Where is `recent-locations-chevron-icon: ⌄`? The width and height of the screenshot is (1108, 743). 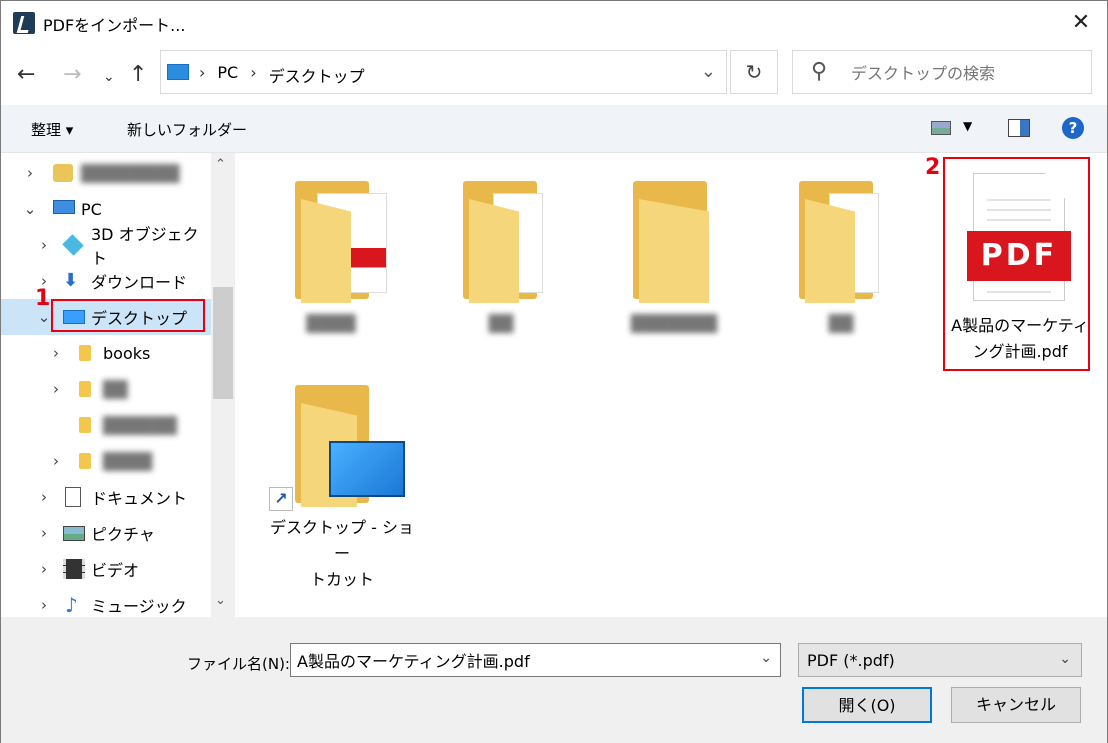 recent-locations-chevron-icon: ⌄ is located at coordinates (109, 77).